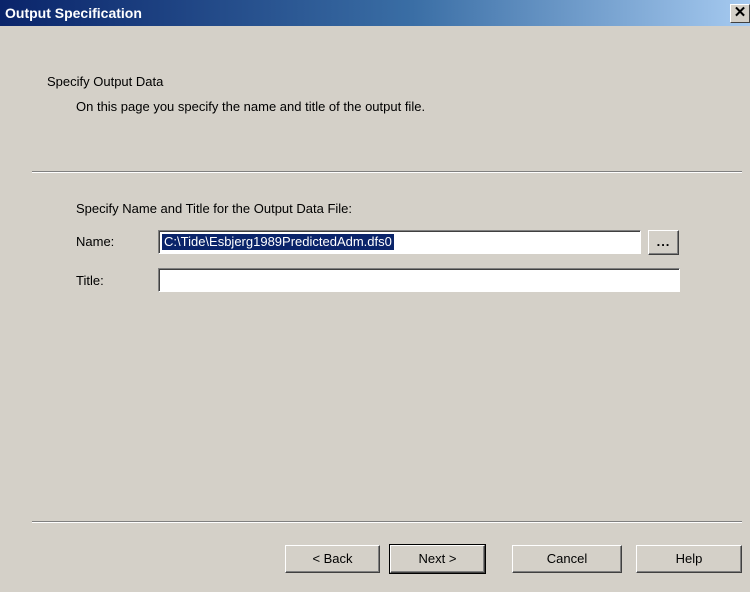  Describe the element at coordinates (73, 13) in the screenshot. I see `window-title: Output Specification` at that location.